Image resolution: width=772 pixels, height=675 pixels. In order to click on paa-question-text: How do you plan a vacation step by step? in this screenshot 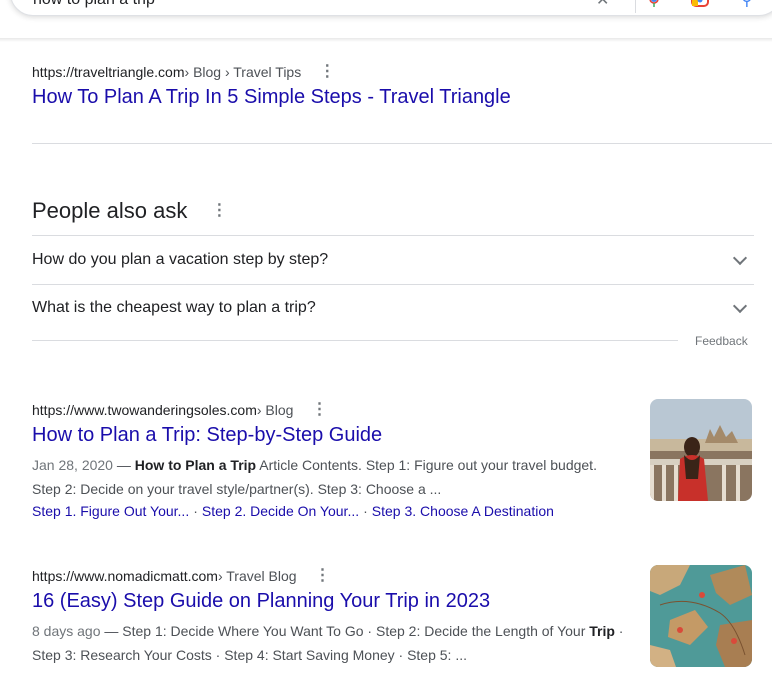, I will do `click(180, 259)`.